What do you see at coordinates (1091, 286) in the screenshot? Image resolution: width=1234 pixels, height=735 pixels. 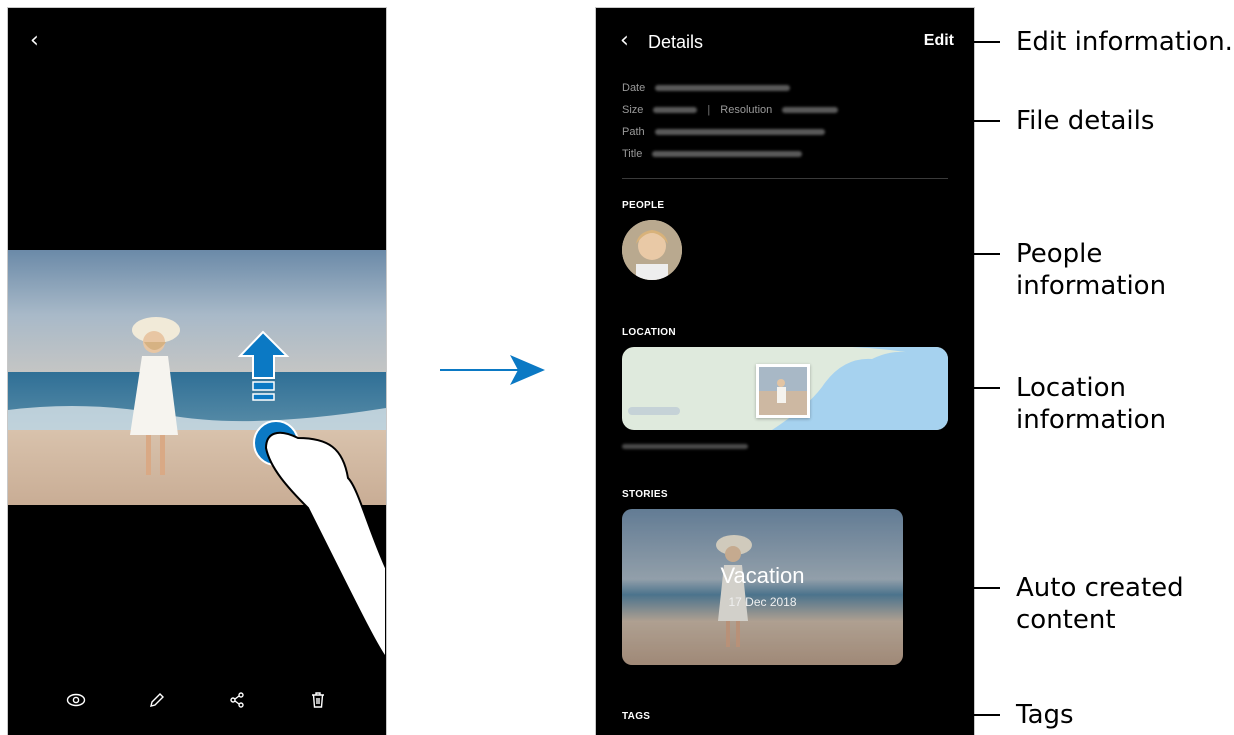 I see `callout-people-line2: information` at bounding box center [1091, 286].